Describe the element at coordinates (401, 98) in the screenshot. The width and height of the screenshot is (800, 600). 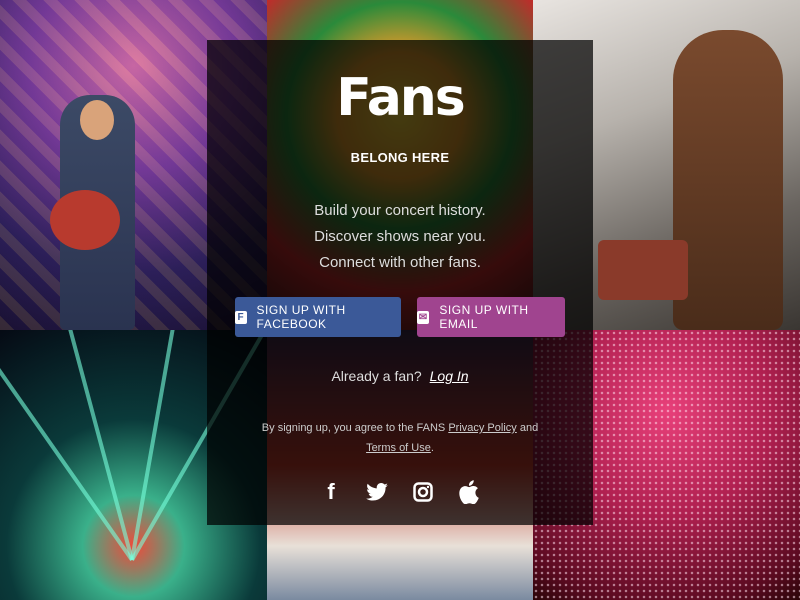
I see `fans-logo: Fans` at that location.